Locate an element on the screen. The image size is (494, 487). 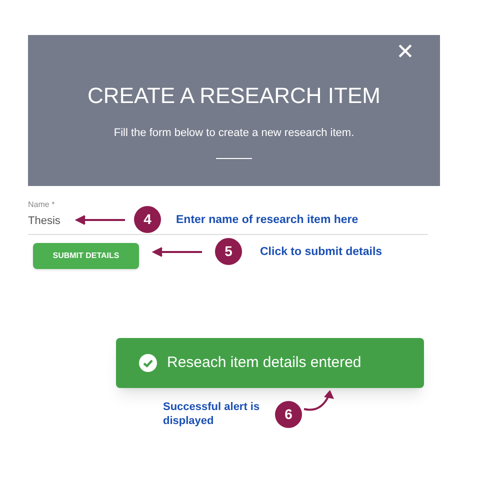
dialog-title: CREATE A RESEARCH ITEM is located at coordinates (234, 96).